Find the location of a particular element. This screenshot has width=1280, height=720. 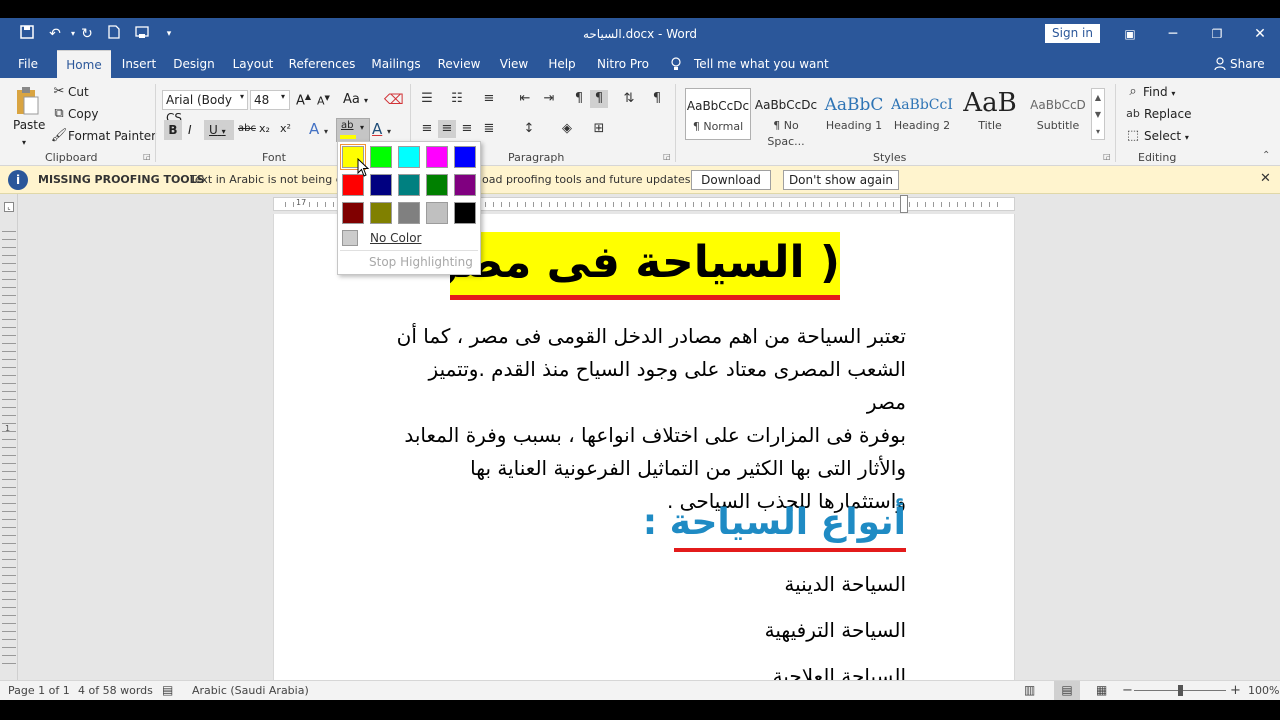

list-item: السياحة الدينية is located at coordinates (740, 584).